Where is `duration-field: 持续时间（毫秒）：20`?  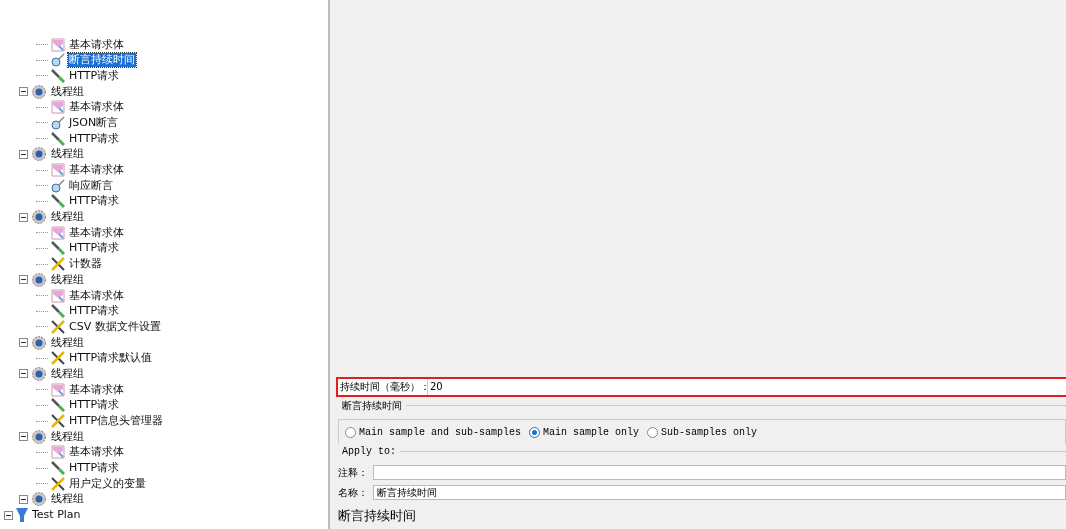
duration-field: 持续时间（毫秒）：20 is located at coordinates (702, 386).